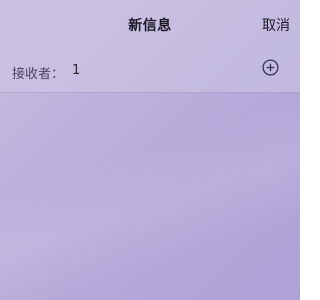  I want to click on page-title: 新信息, so click(150, 26).